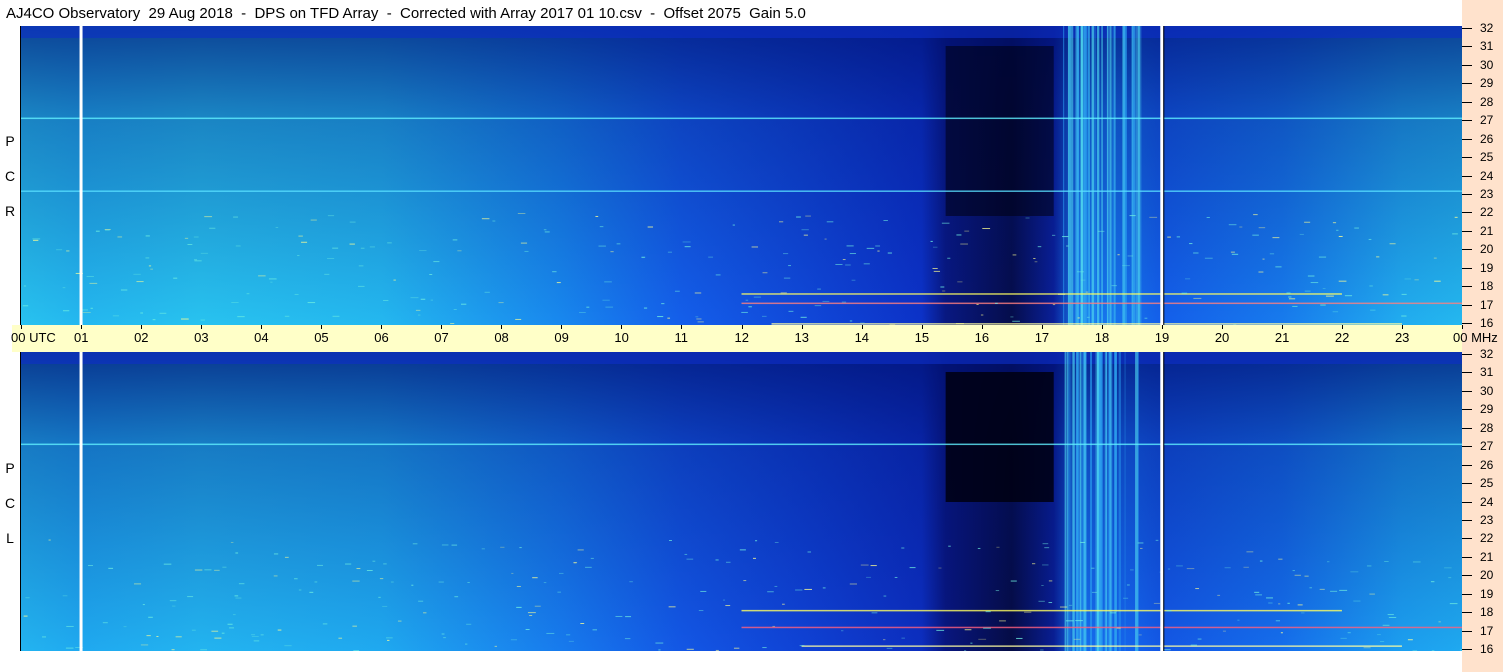 This screenshot has height=672, width=1503. I want to click on freq-tick-label: 24, so click(1487, 175).